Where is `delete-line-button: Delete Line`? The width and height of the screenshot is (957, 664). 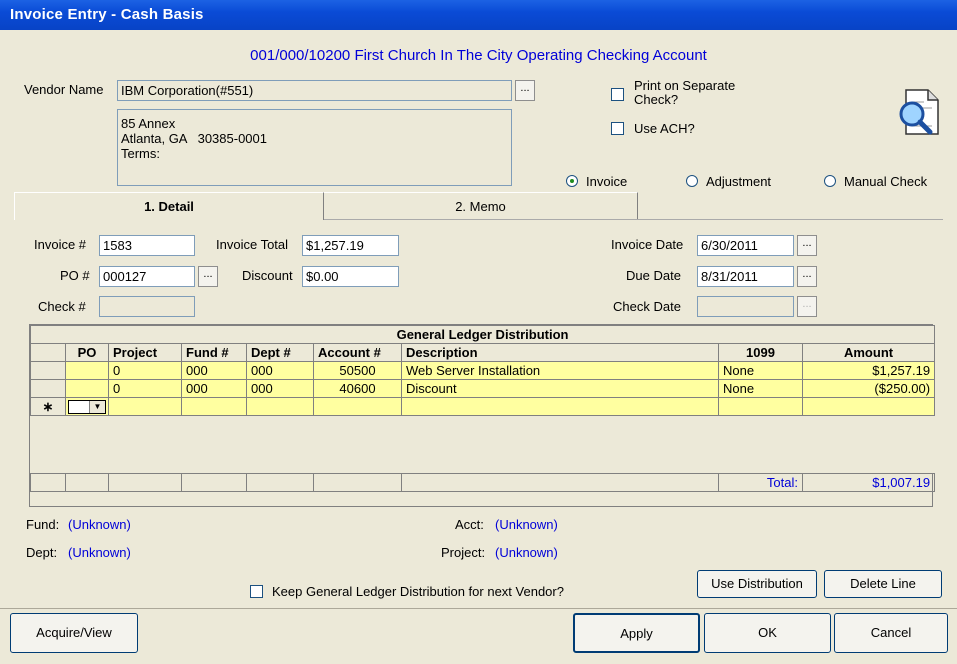 delete-line-button: Delete Line is located at coordinates (883, 584).